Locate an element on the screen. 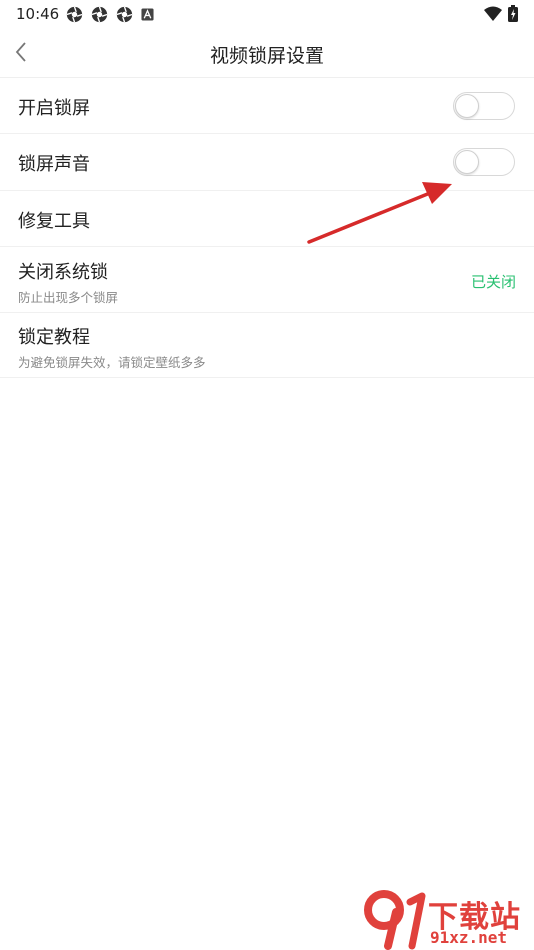  page-title: 视频锁屏设置 is located at coordinates (266, 56).